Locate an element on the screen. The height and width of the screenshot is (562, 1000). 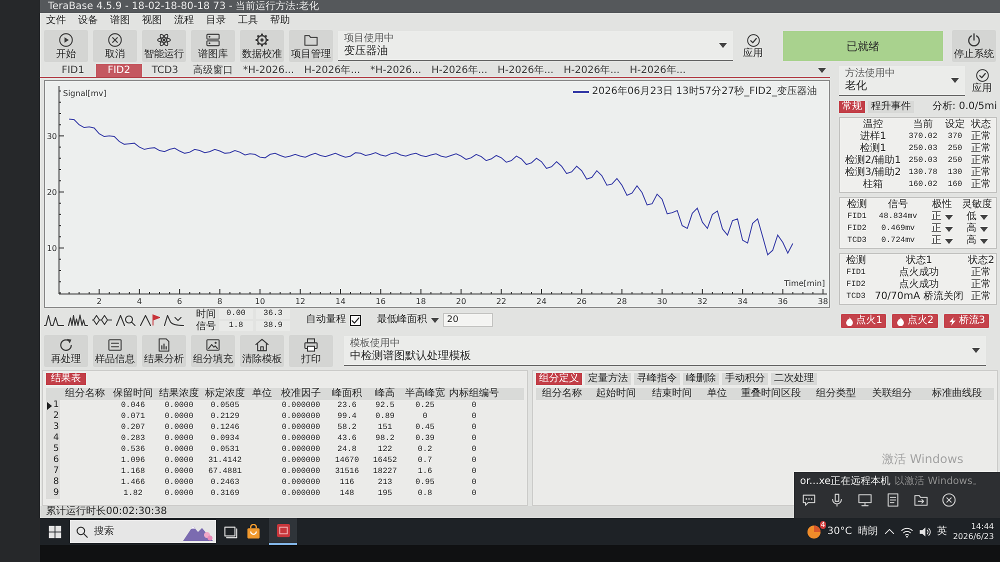
sun-icon is located at coordinates (814, 531).